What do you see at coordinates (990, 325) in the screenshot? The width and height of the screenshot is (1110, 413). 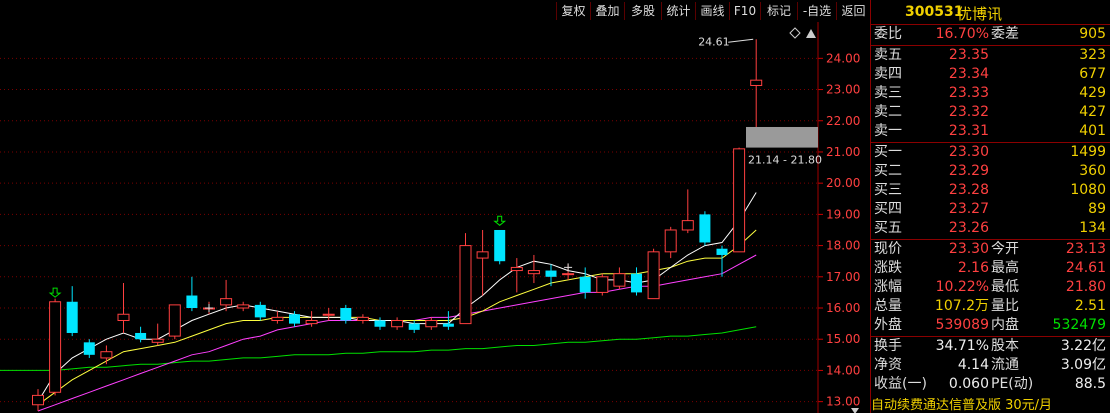 I see `quote-row: 外盘 539089 内盘 532479` at bounding box center [990, 325].